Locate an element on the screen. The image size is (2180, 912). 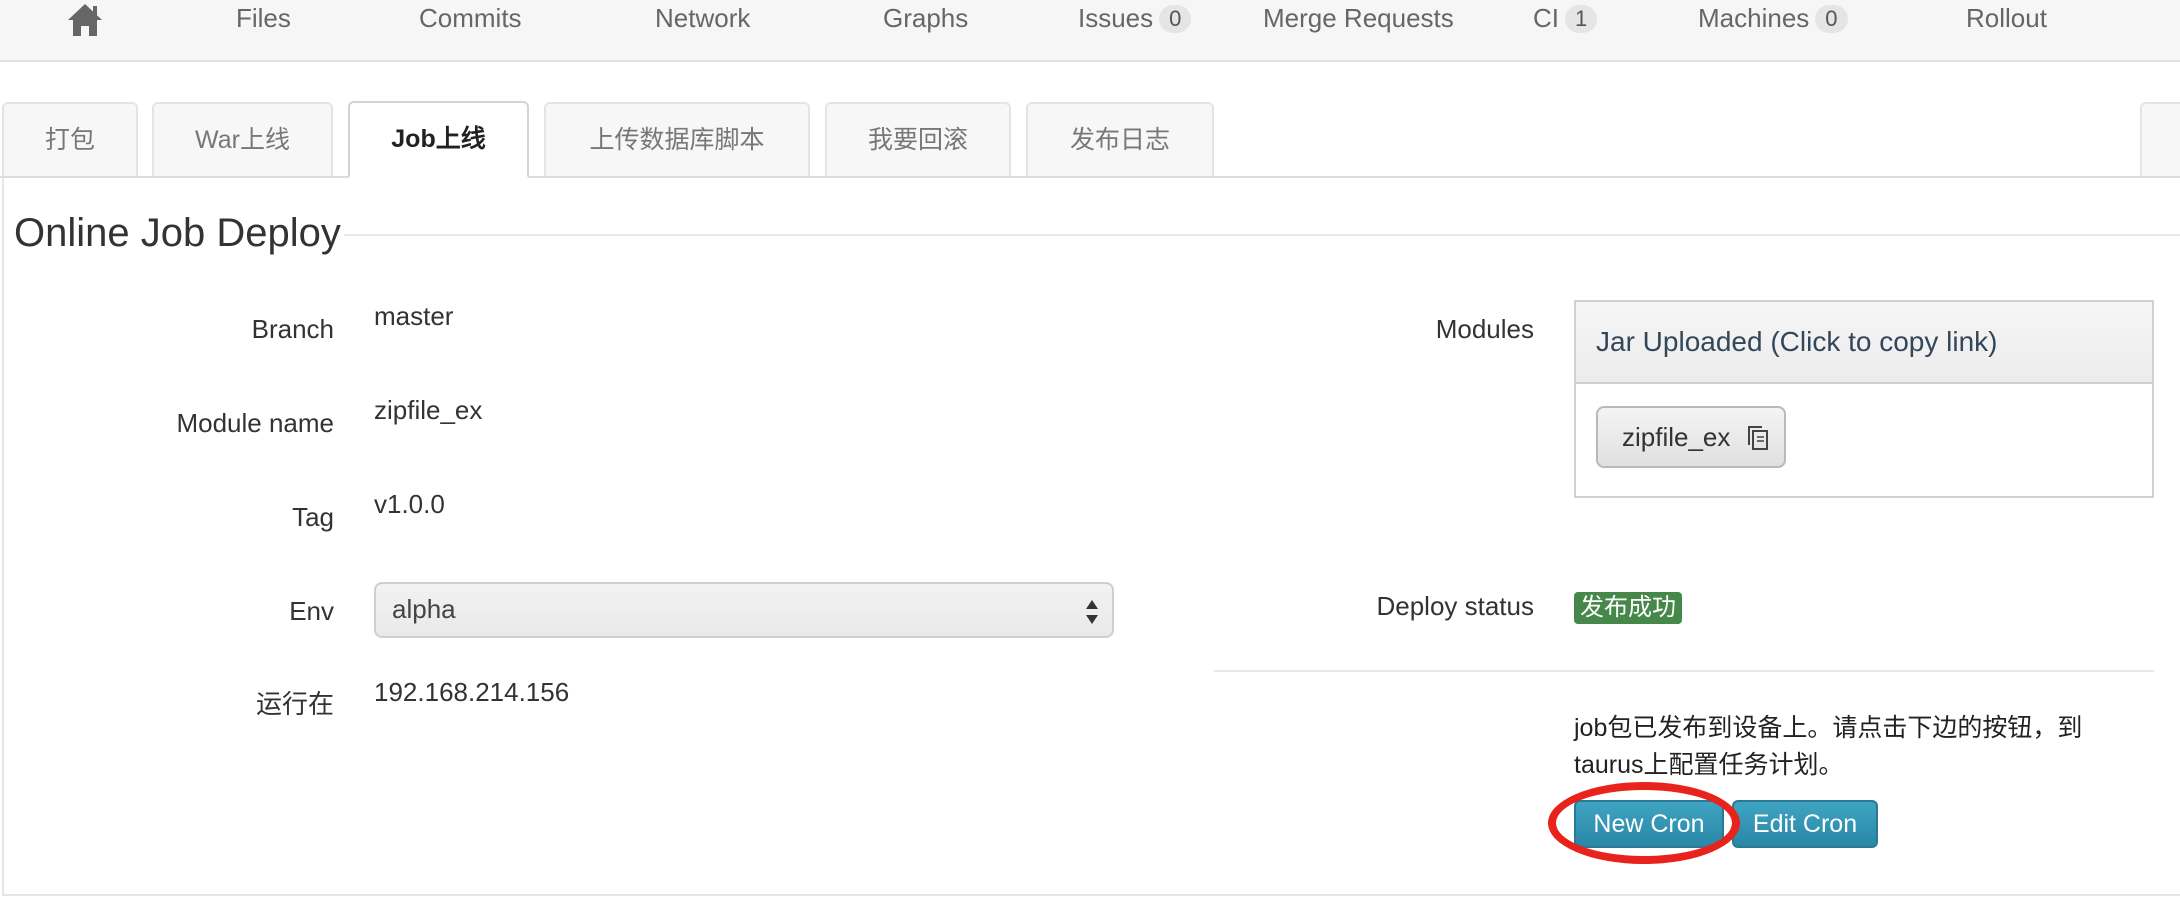
nav-rollout-label: Rollout is located at coordinates (2006, 18).